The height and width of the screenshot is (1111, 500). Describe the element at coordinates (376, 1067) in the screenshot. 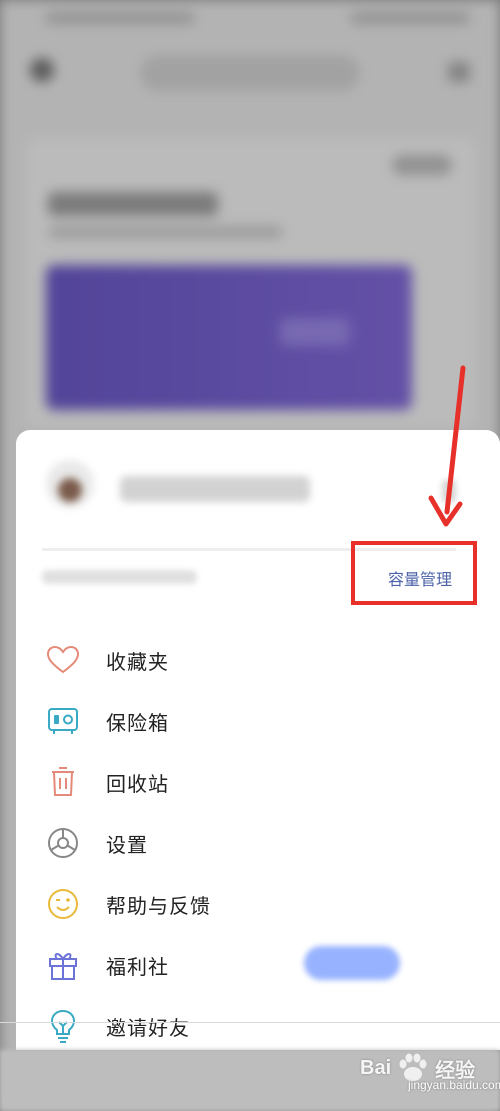

I see `watermark-brand: Bai` at that location.